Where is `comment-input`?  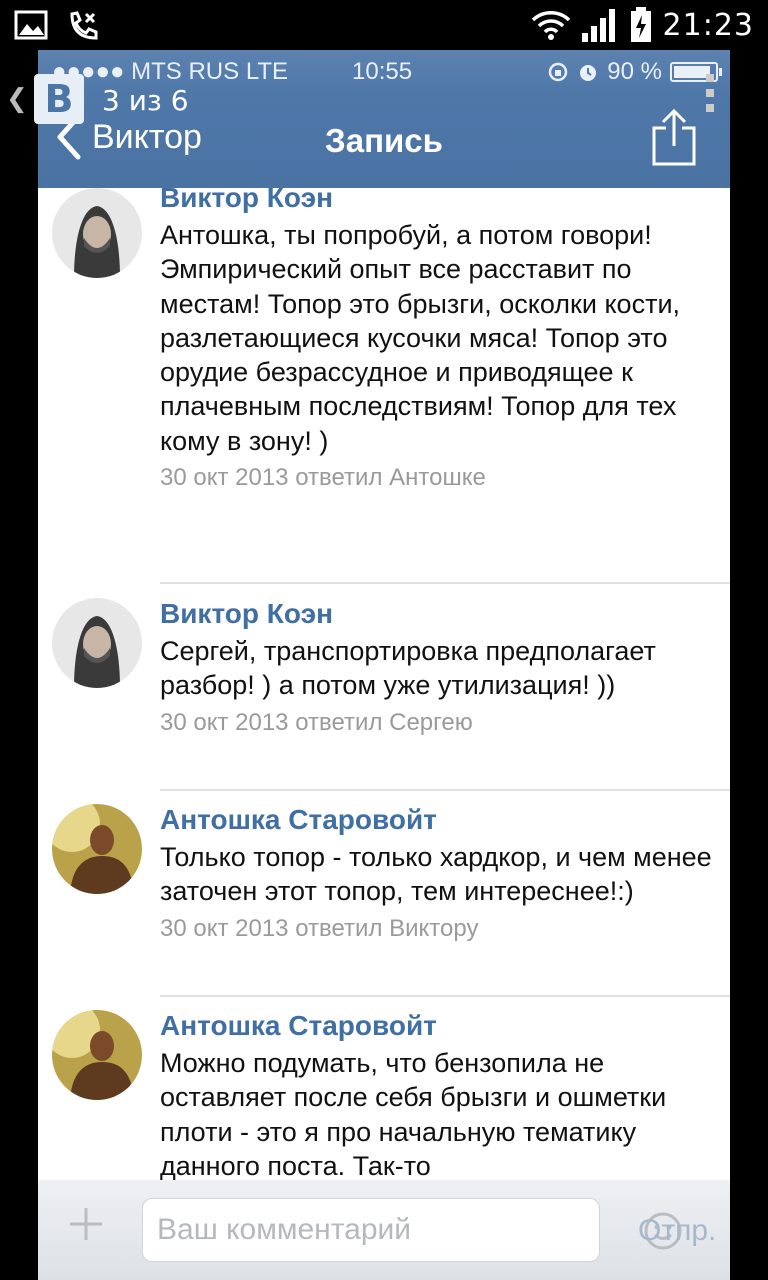
comment-input is located at coordinates (341, 1230).